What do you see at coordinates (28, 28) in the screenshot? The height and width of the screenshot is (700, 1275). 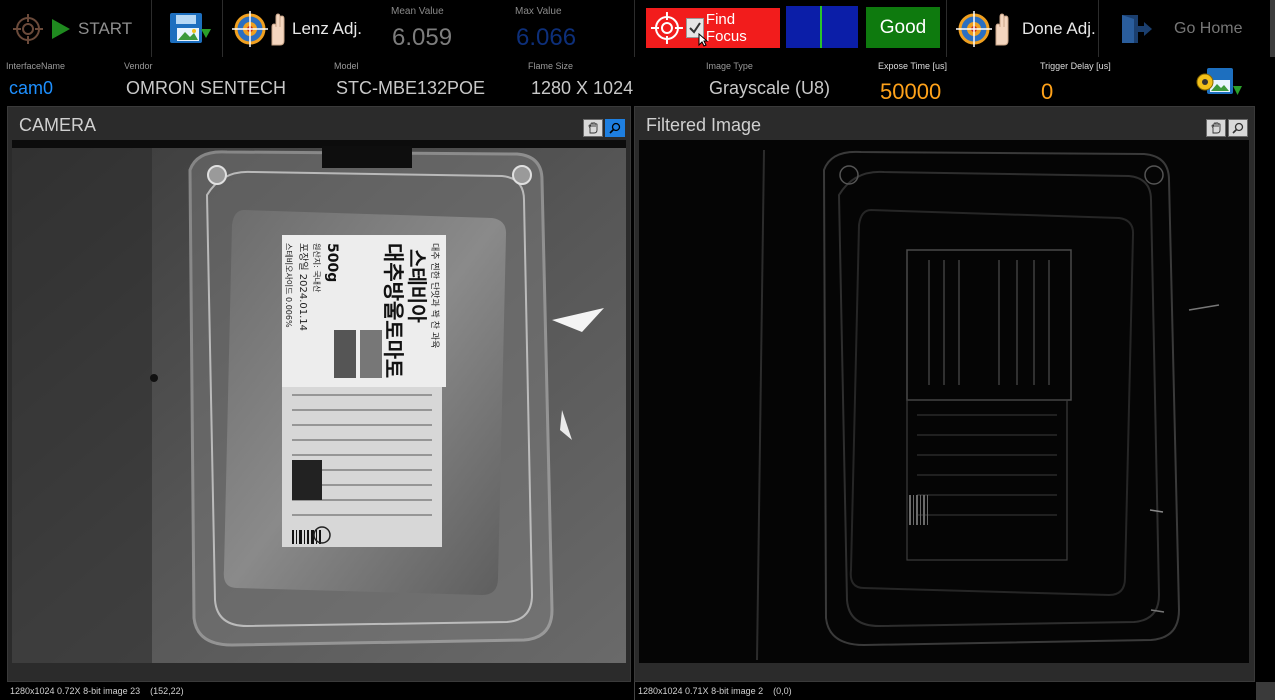 I see `target-icon` at bounding box center [28, 28].